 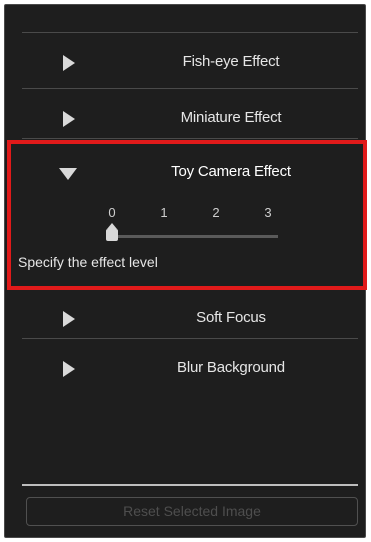 I want to click on effect-row-toy-camera: Toy Camera Effect, so click(x=181, y=173).